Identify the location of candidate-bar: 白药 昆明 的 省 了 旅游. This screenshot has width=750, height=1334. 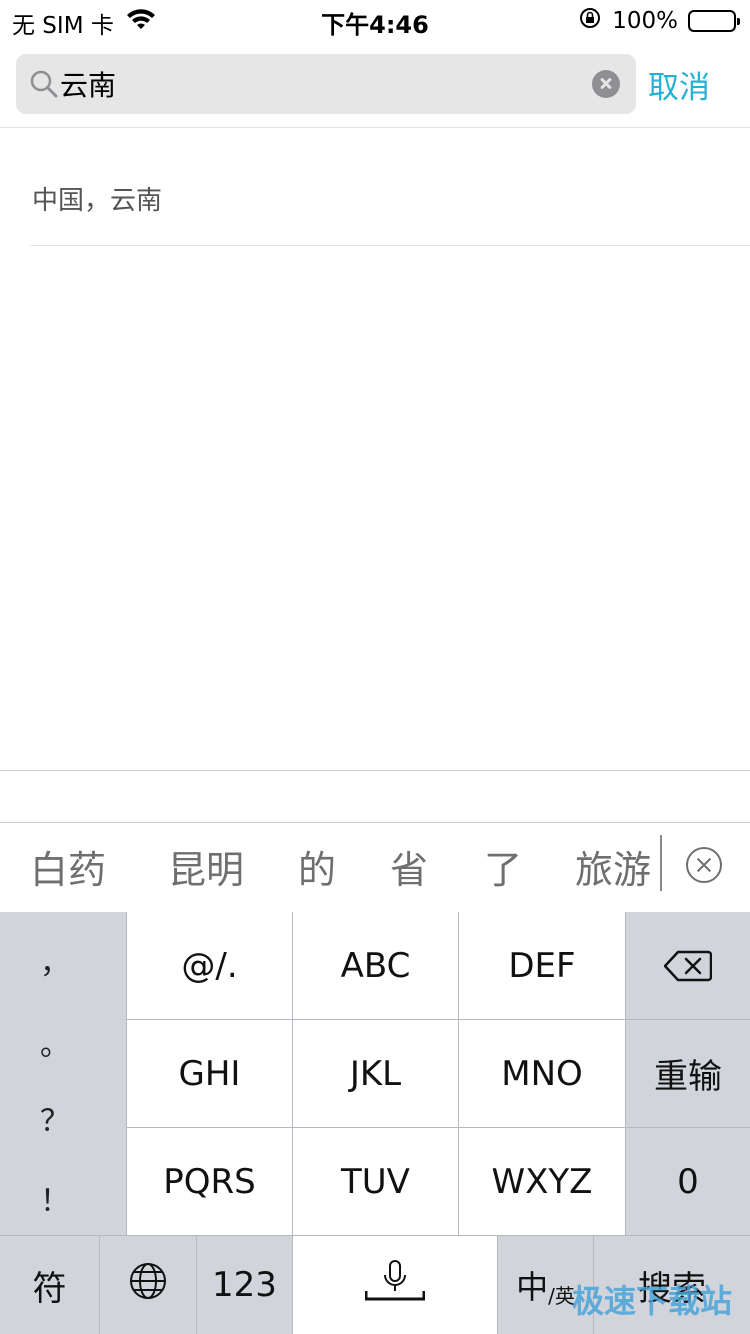
(375, 867).